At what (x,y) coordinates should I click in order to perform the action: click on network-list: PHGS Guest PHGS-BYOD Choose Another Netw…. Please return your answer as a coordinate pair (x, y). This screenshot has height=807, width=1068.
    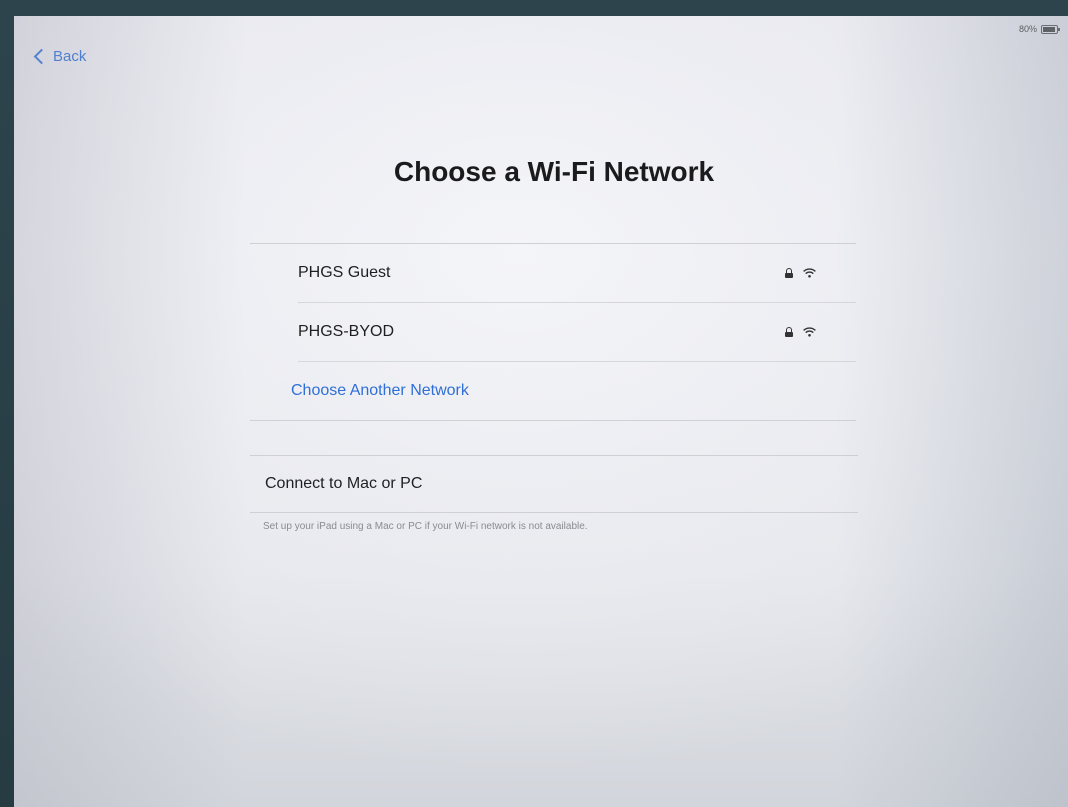
    Looking at the image, I should click on (553, 332).